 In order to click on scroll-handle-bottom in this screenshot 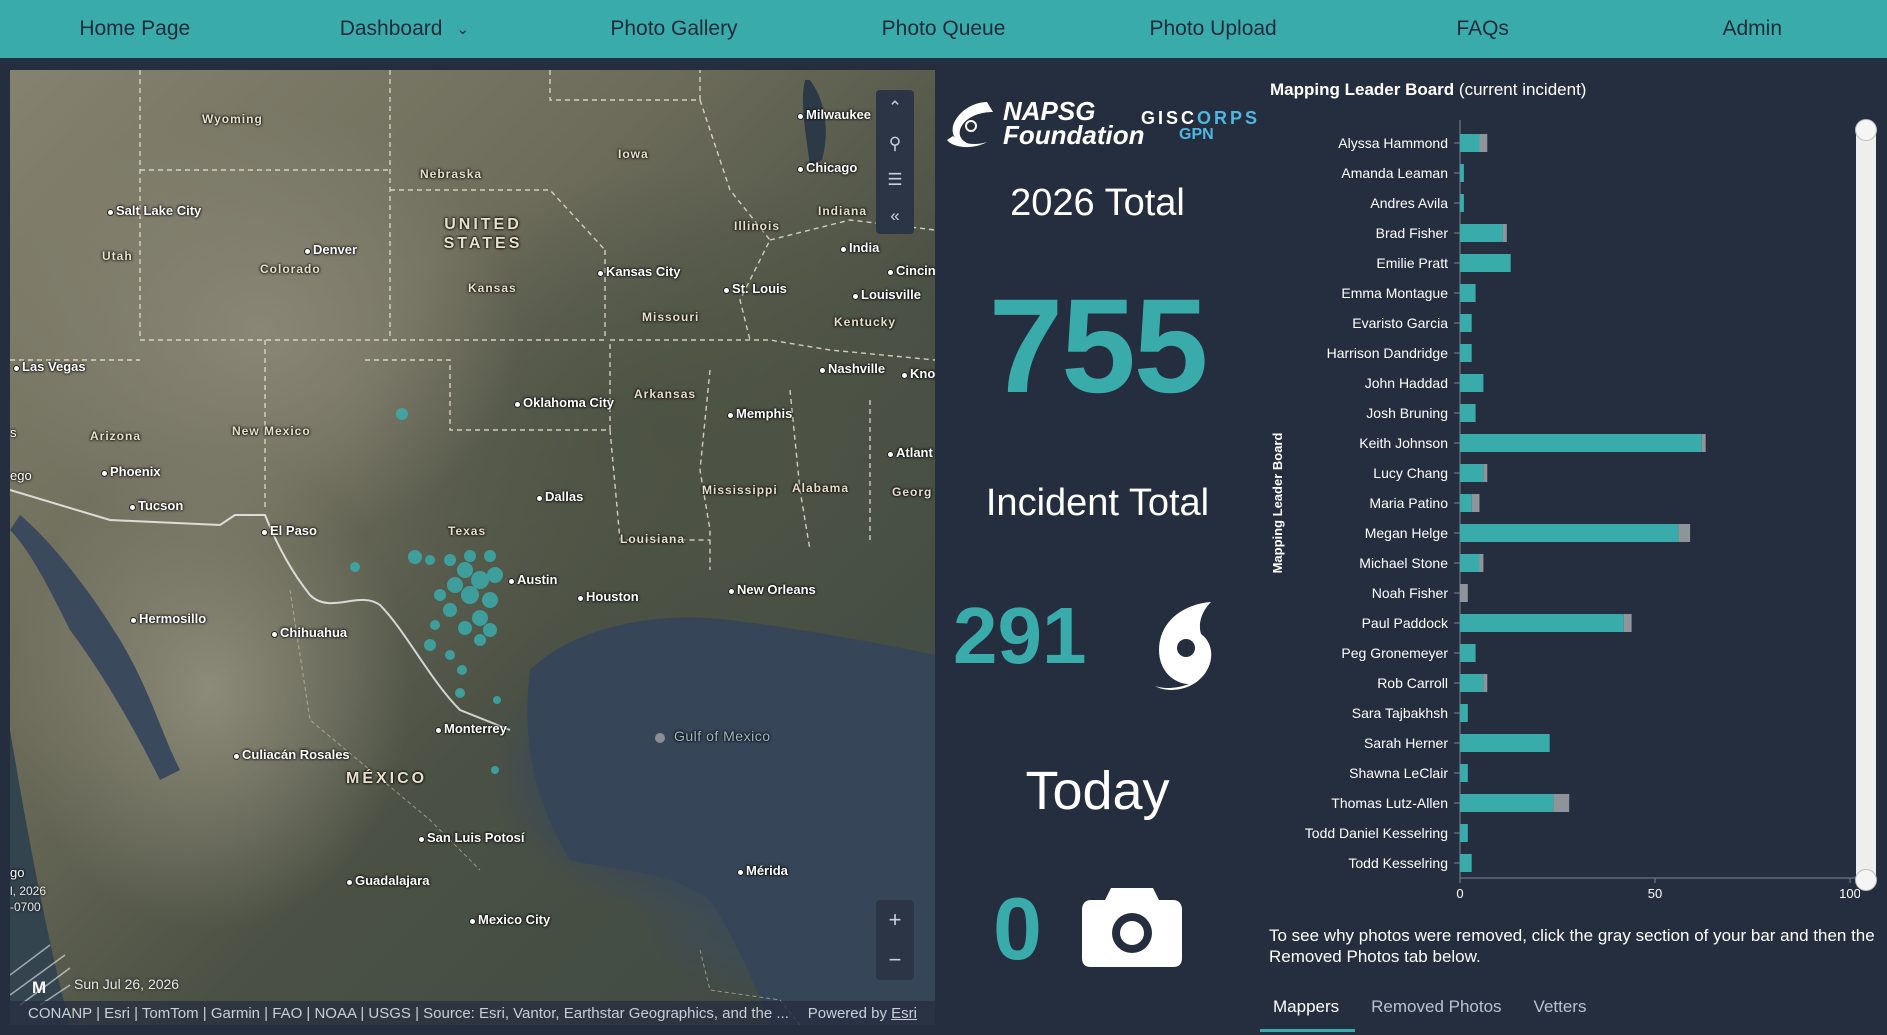, I will do `click(1866, 880)`.